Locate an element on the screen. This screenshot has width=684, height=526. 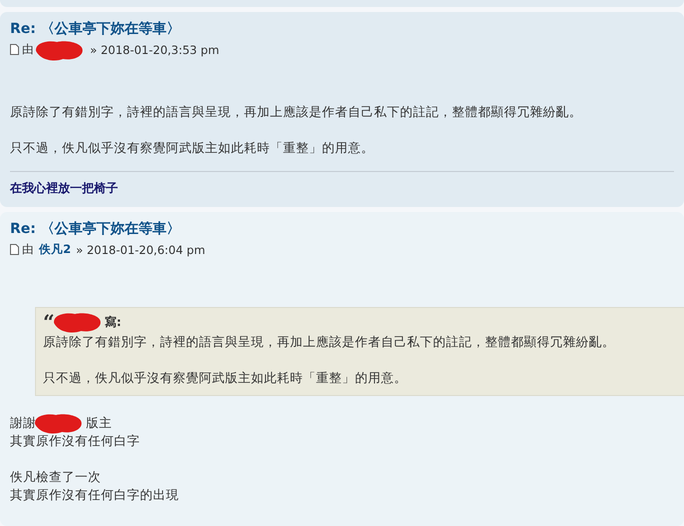
post-text: 只不過，佚凡似乎沒有察覺阿武版主如此耗時「重整」的用意。 is located at coordinates (192, 148).